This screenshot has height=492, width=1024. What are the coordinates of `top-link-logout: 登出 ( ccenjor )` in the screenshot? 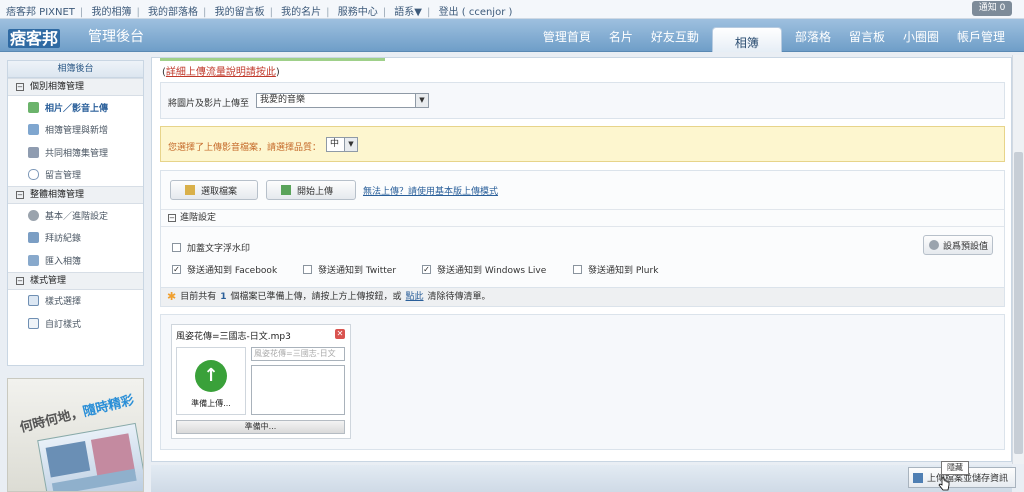 It's located at (476, 12).